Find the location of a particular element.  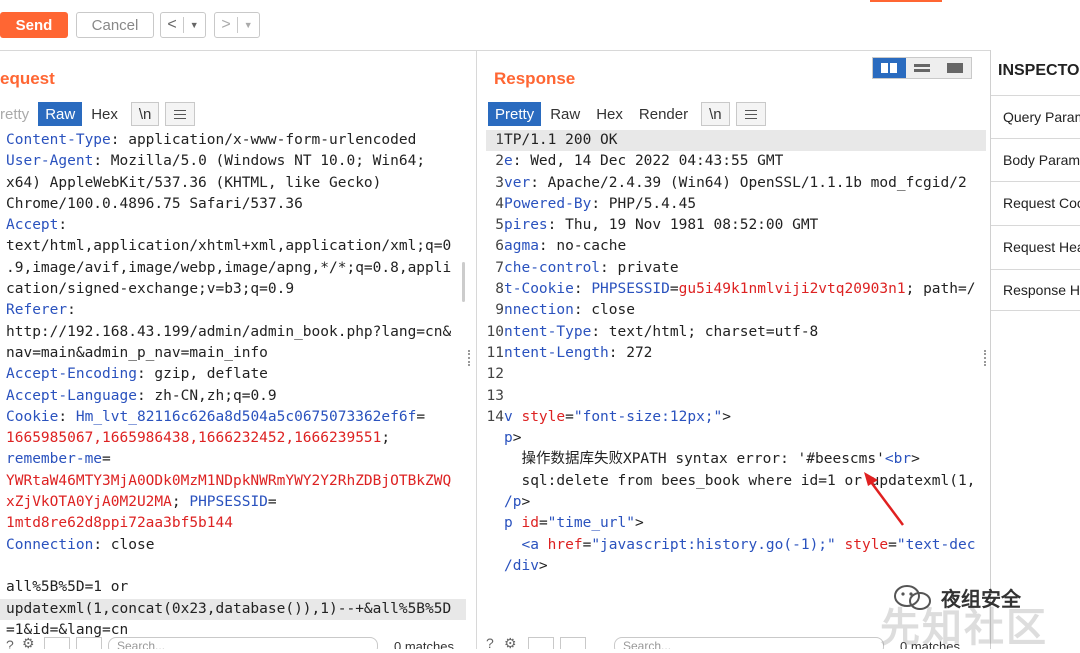

line-number: 7 is located at coordinates (499, 267).